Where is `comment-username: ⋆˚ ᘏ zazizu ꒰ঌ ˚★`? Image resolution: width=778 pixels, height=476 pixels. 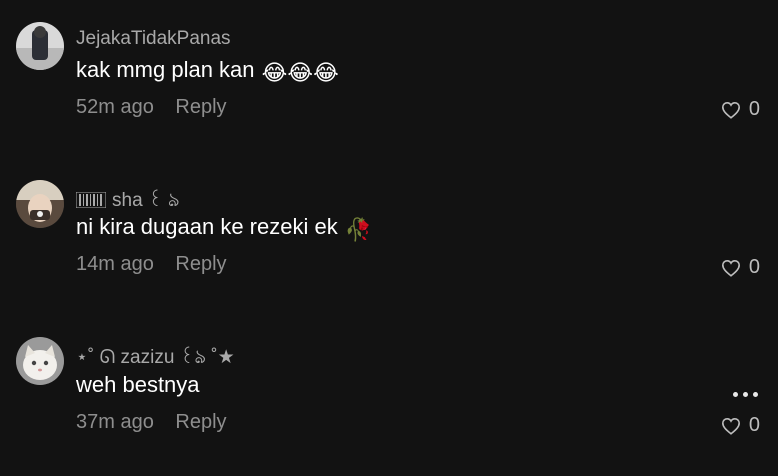
comment-username: ⋆˚ ᘏ zazizu ꒰ঌ ˚★ is located at coordinates (155, 359).